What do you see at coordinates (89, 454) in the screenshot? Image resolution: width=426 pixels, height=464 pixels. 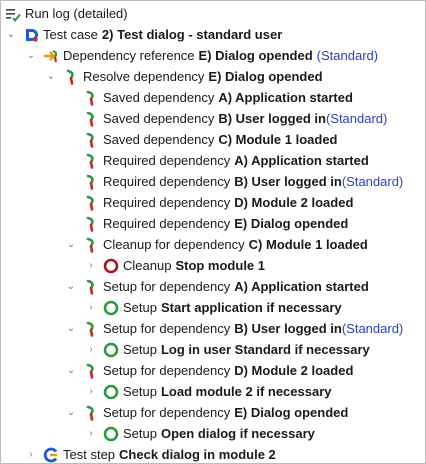 I see `test-step-prefix: Test step` at bounding box center [89, 454].